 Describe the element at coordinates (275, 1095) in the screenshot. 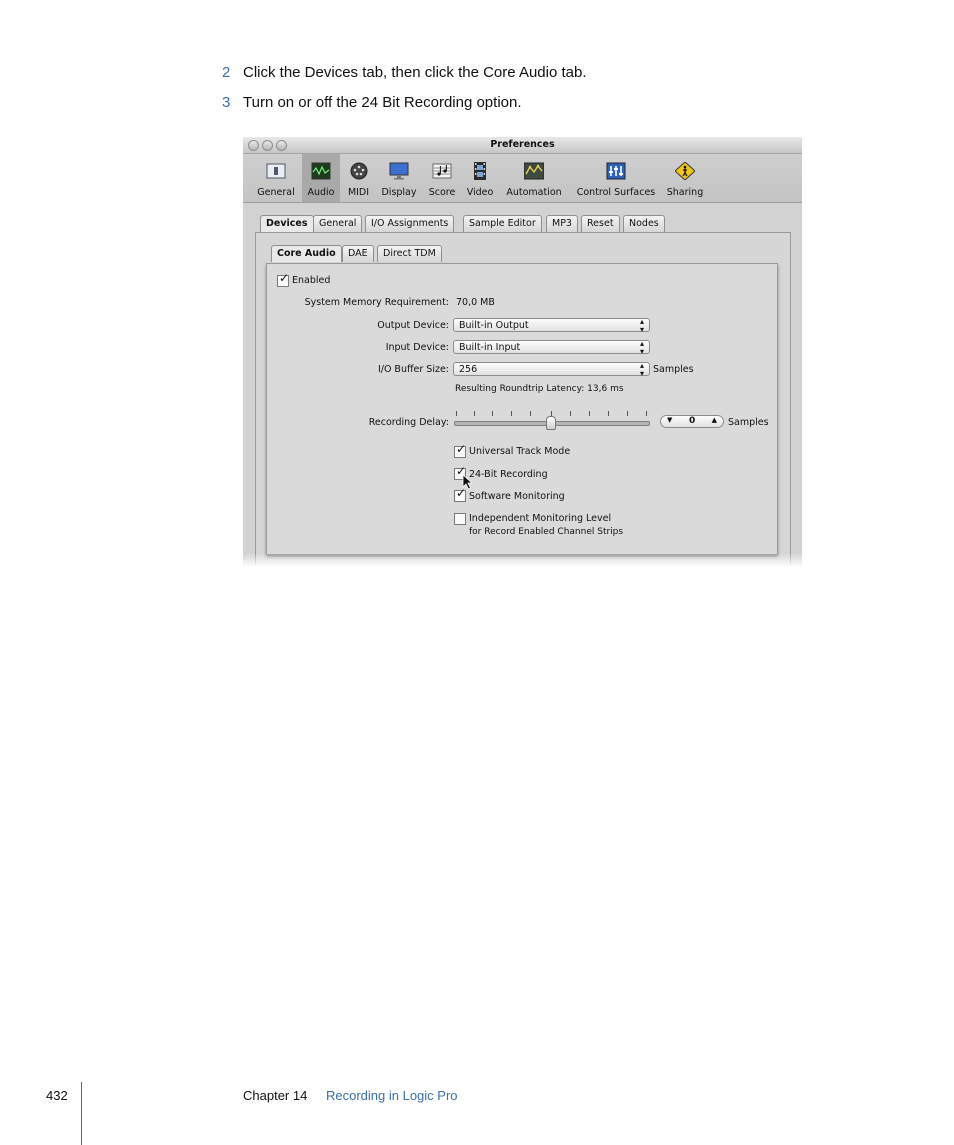

I see `chapter-label: Chapter 14` at that location.